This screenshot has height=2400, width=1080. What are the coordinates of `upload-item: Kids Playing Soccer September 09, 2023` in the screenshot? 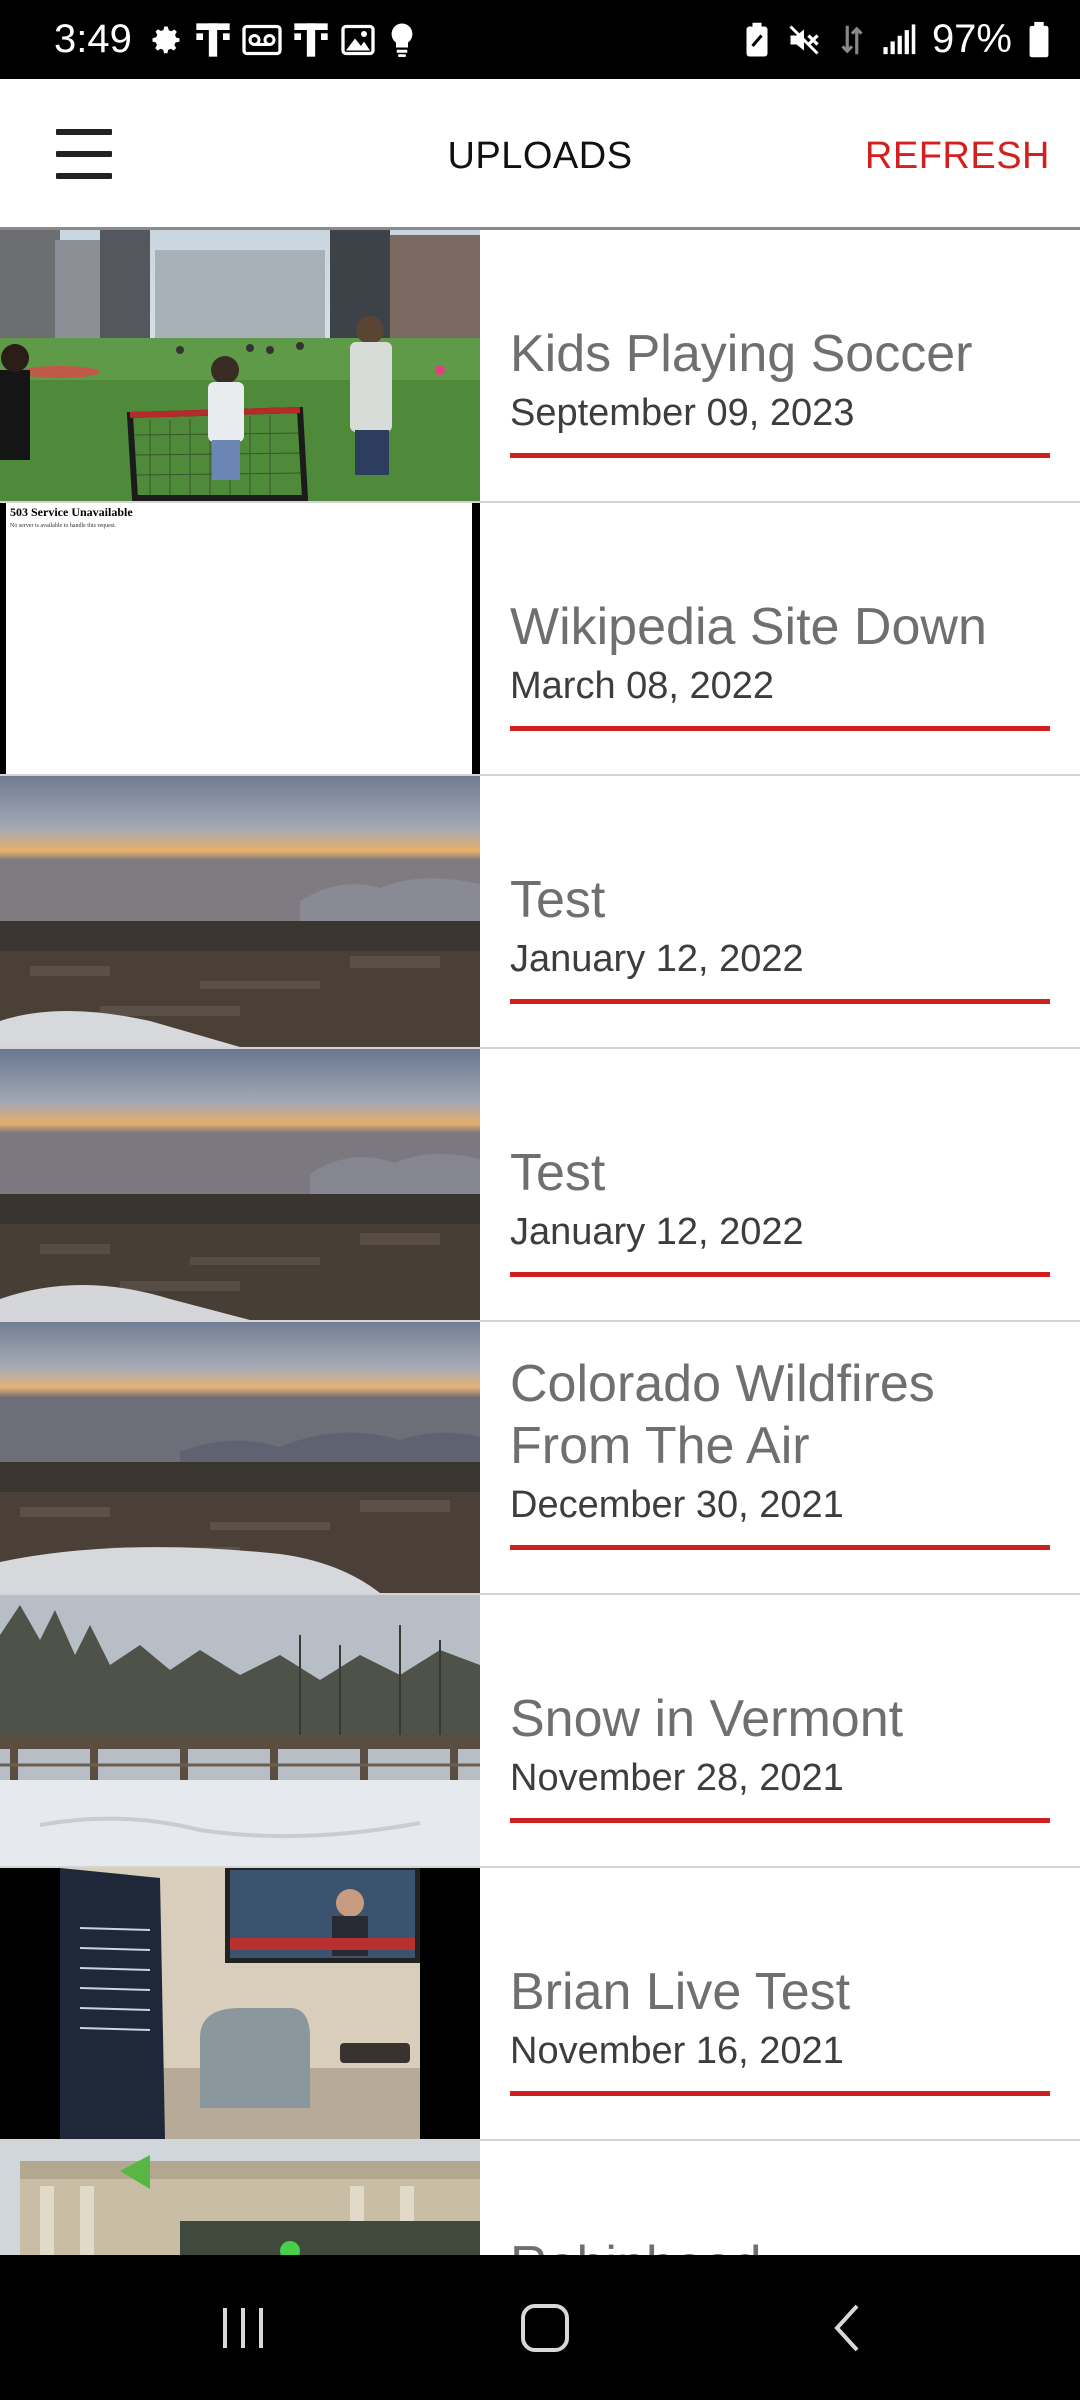 It's located at (540, 366).